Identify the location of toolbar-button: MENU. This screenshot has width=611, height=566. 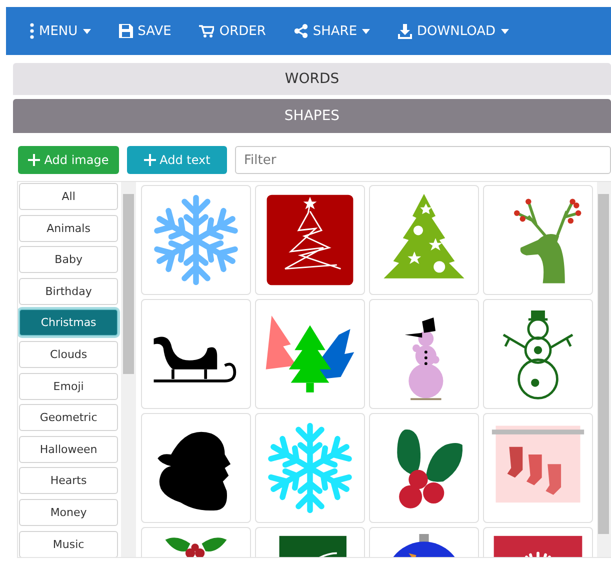
(60, 31).